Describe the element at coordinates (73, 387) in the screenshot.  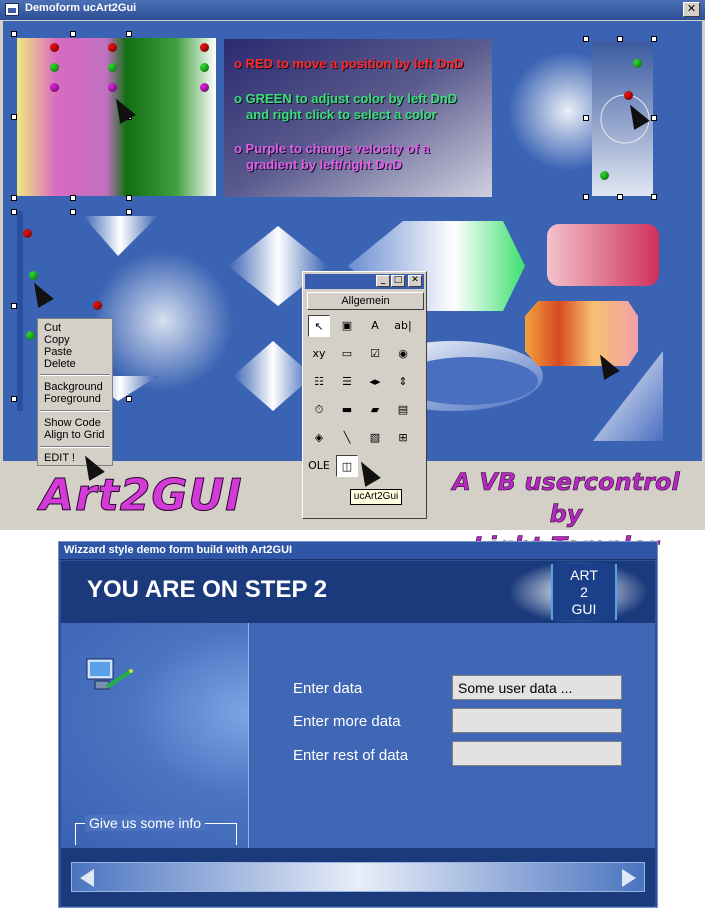
I see `menu-item-background: Background` at that location.